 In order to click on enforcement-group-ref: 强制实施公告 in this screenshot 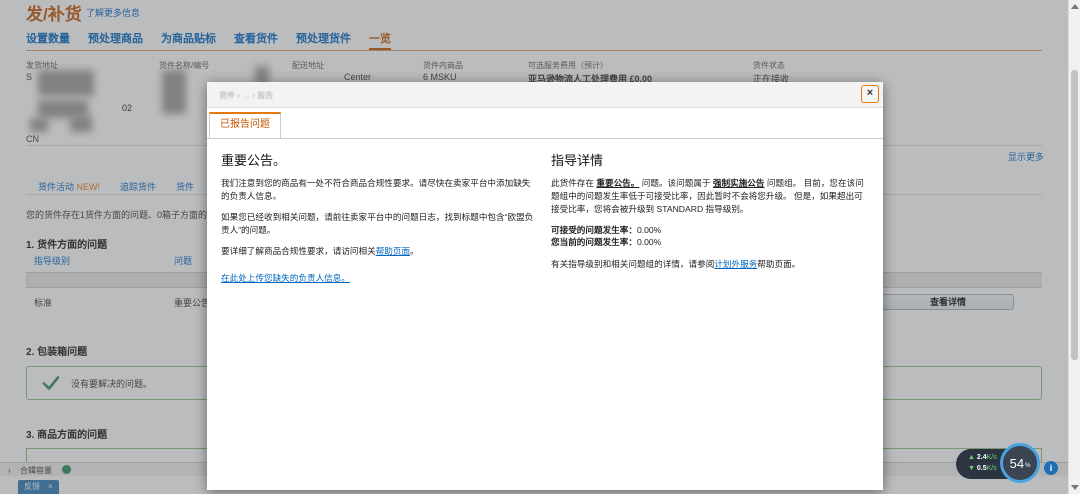, I will do `click(738, 183)`.